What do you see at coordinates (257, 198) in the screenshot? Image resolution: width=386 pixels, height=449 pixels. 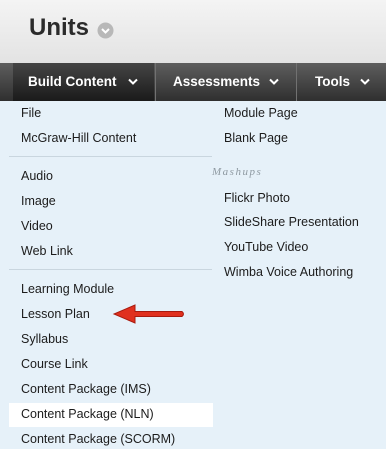 I see `menu-item-flickr-photo: Flickr Photo` at bounding box center [257, 198].